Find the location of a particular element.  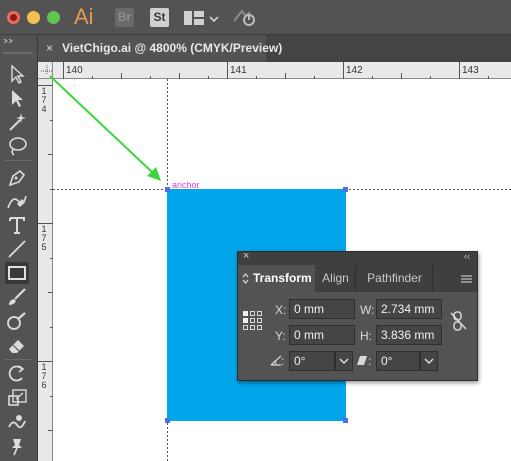

blob-brush-icon is located at coordinates (17, 321).